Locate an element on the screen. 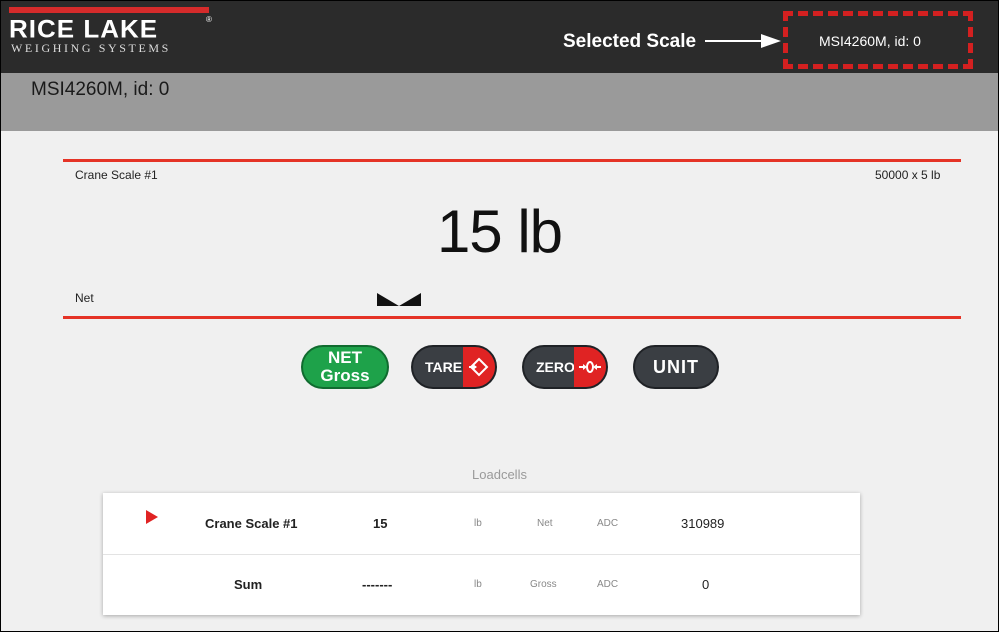  logo-main-text: RICE LAKE is located at coordinates (84, 29).